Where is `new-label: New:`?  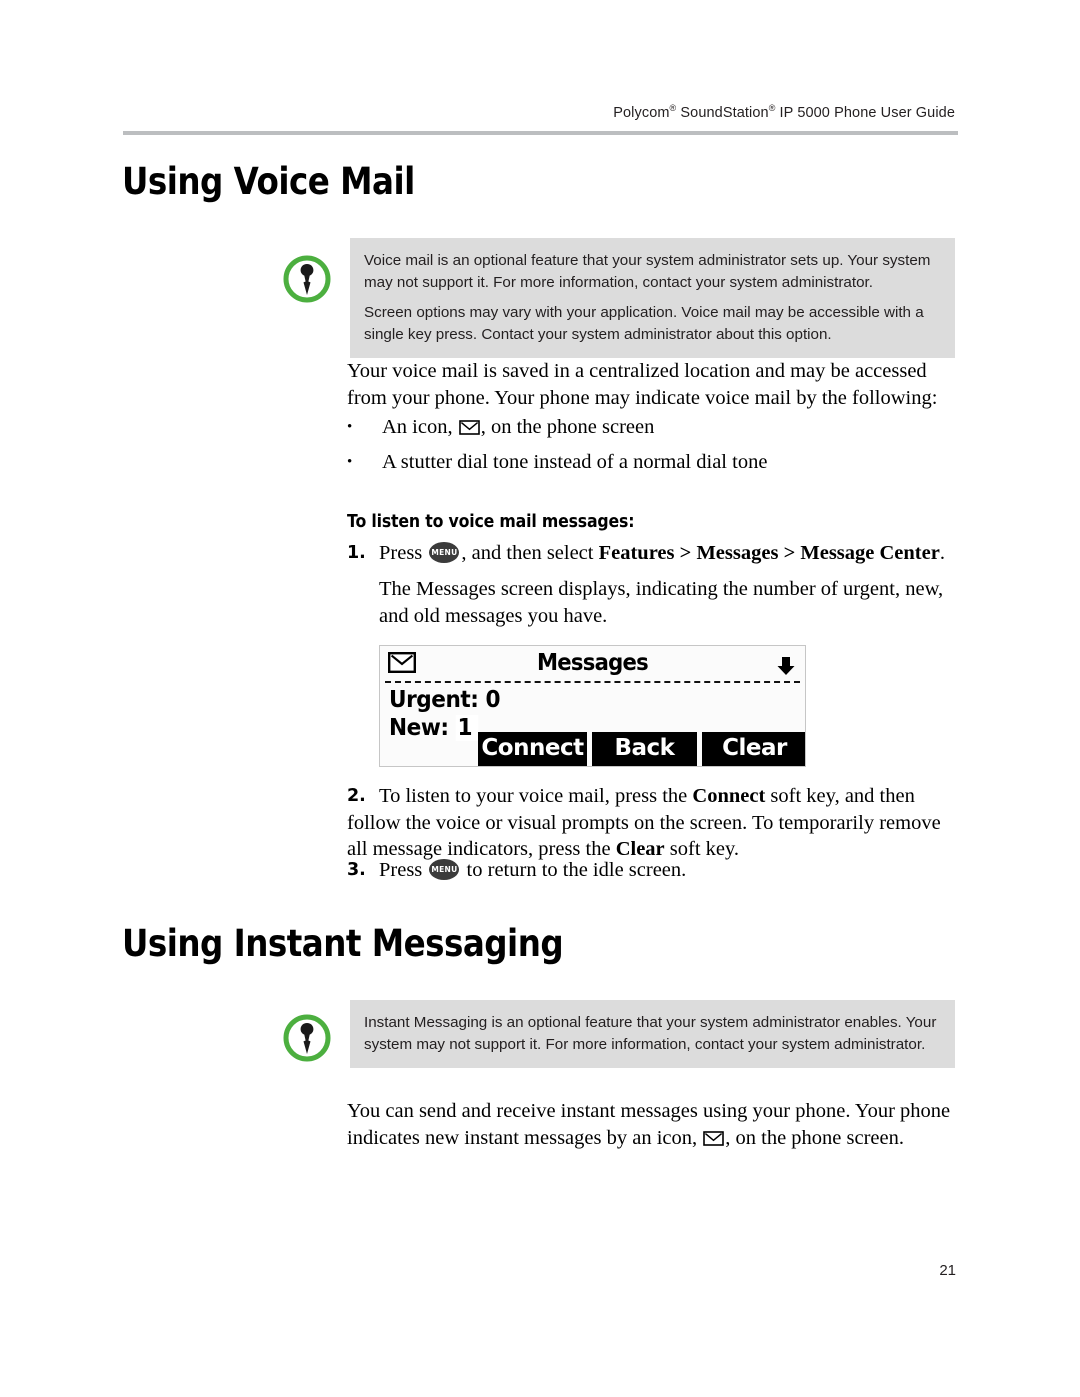
new-label: New: is located at coordinates (422, 728).